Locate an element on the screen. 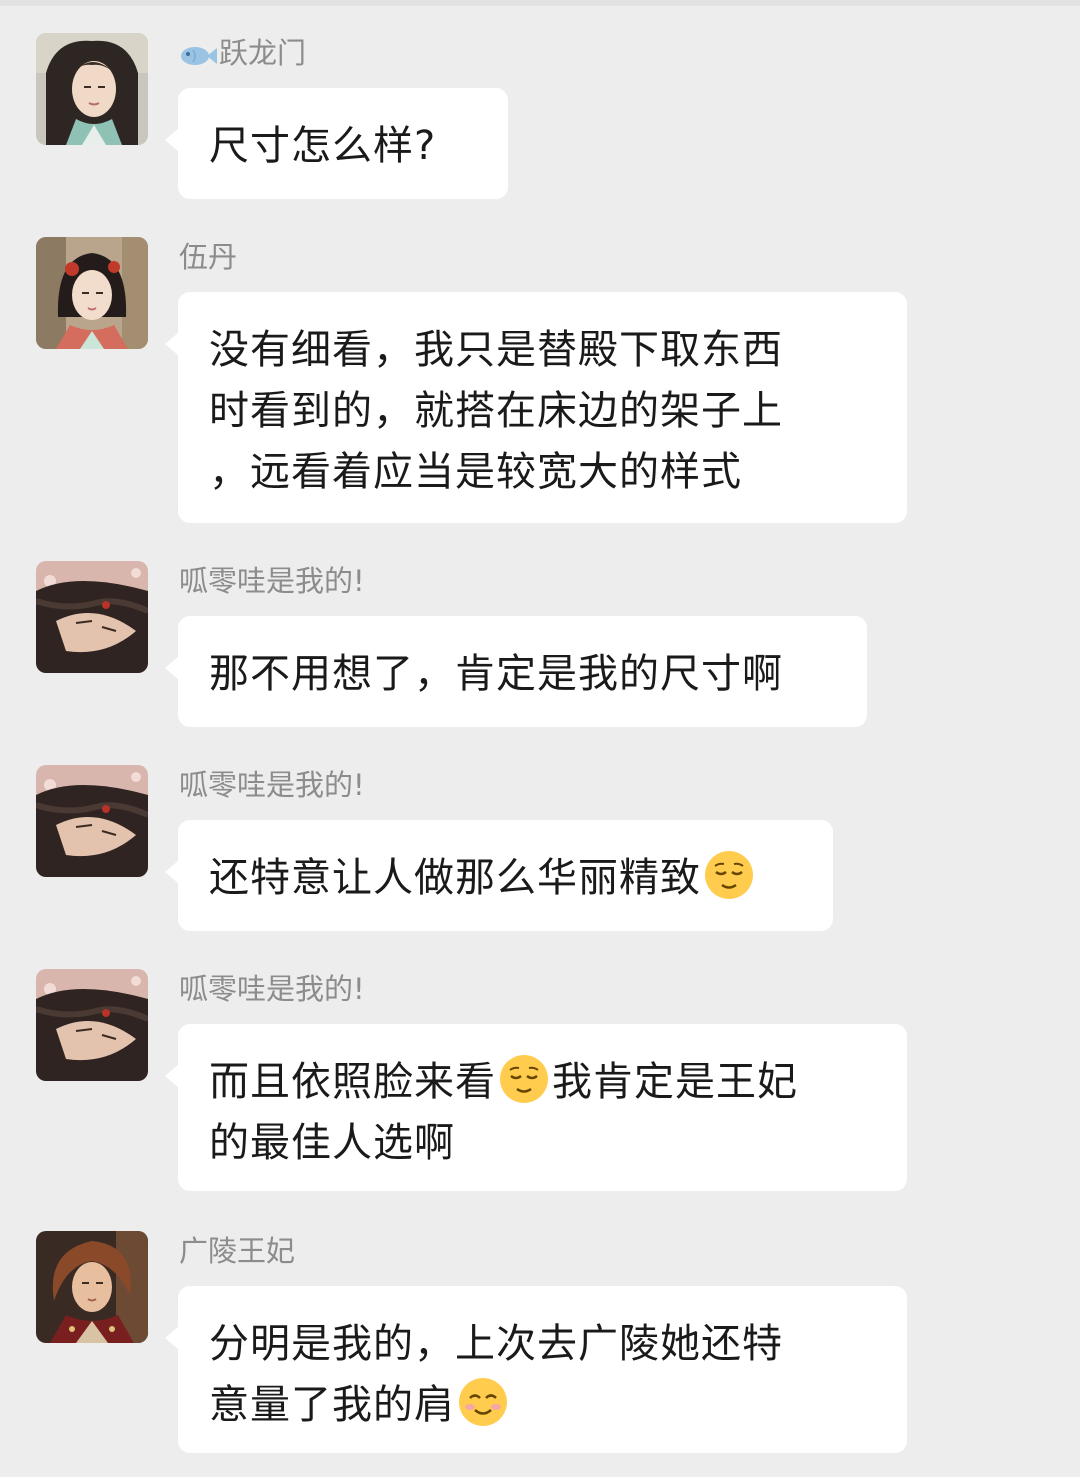  message-line: 没有细看，我只是替殿下取东西 is located at coordinates (496, 350).